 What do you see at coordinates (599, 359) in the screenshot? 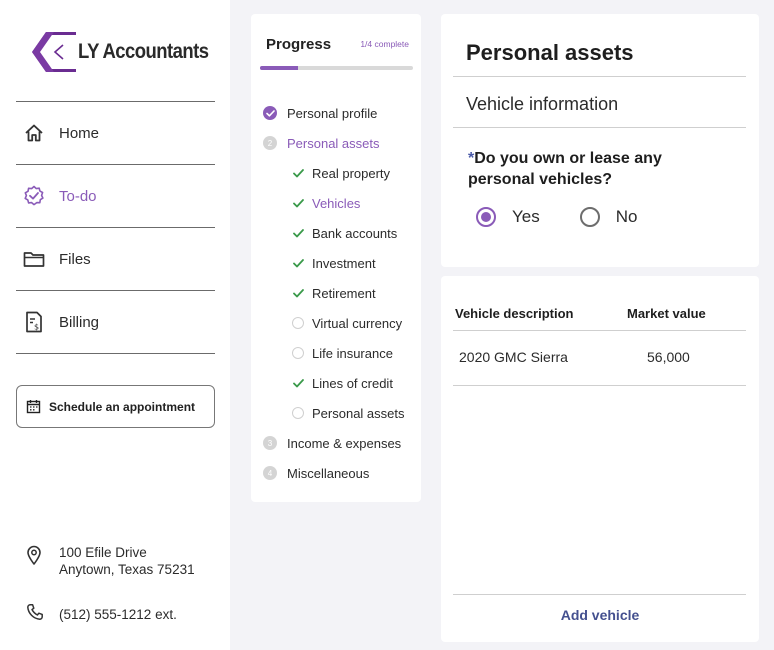
I see `table-row: 2020 GMC Sierra 56,000` at bounding box center [599, 359].